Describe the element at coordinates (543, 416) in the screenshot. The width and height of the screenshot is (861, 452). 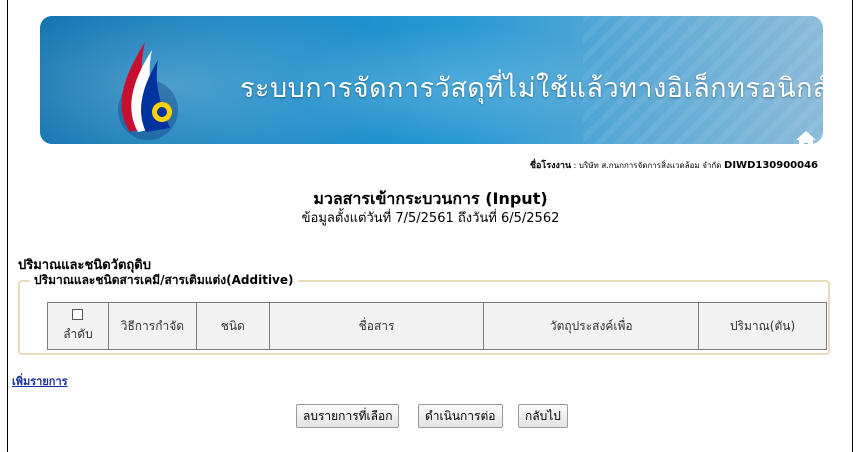
I see `back-button: กลับไป` at that location.